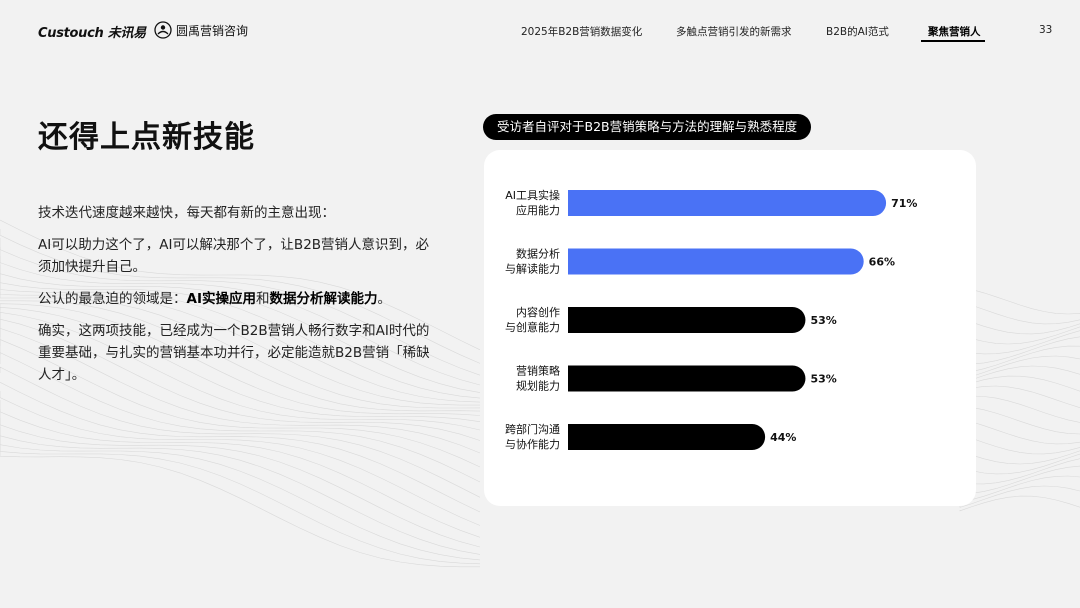 The height and width of the screenshot is (608, 1080). What do you see at coordinates (532, 429) in the screenshot?
I see `category-label: 跨部门沟通` at bounding box center [532, 429].